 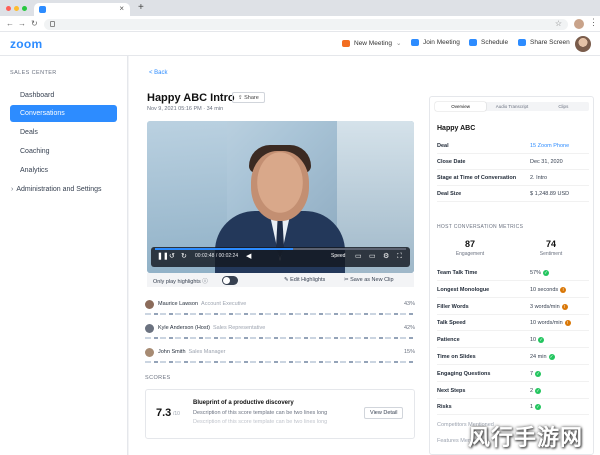 I want to click on sidebar-item-dashboard: Dashboard, so click(x=63, y=95).